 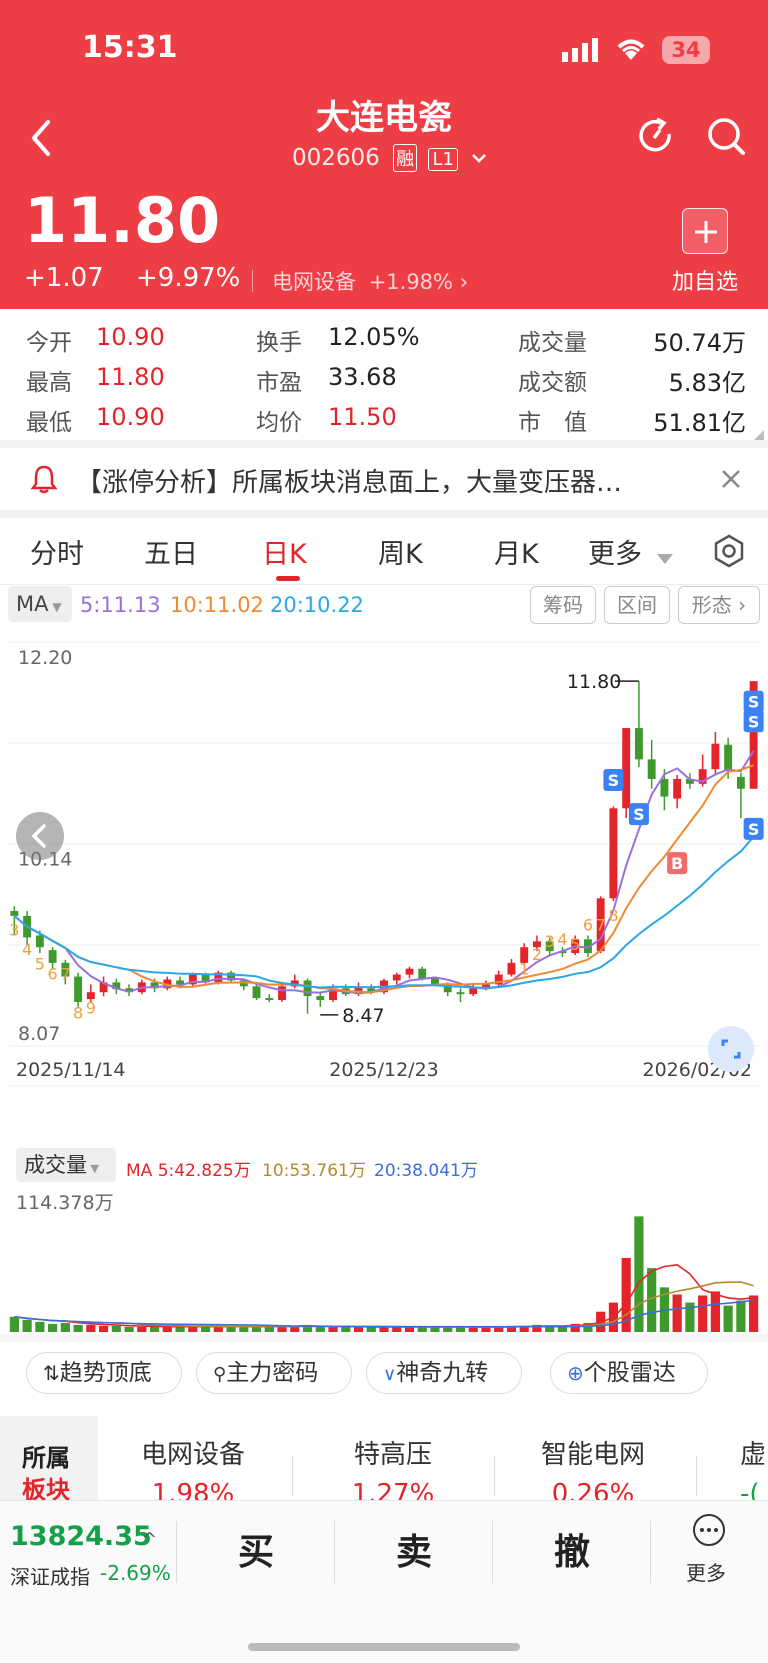 I want to click on battery-icon: 34, so click(x=686, y=50).